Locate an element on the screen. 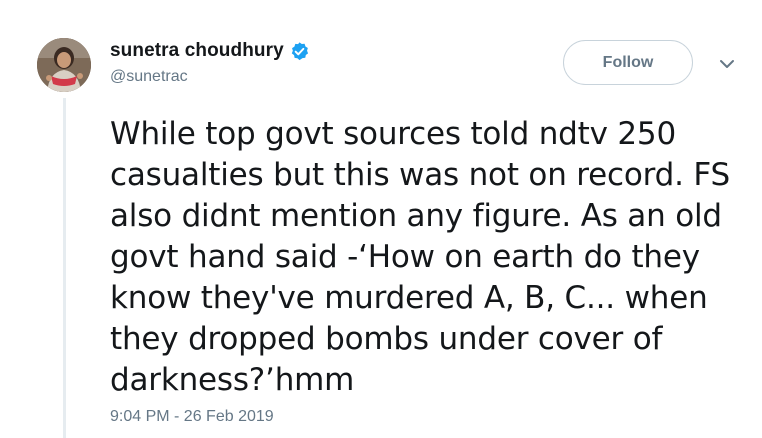 Image resolution: width=762 pixels, height=438 pixels. name-row: sunetra choudhury is located at coordinates (210, 51).